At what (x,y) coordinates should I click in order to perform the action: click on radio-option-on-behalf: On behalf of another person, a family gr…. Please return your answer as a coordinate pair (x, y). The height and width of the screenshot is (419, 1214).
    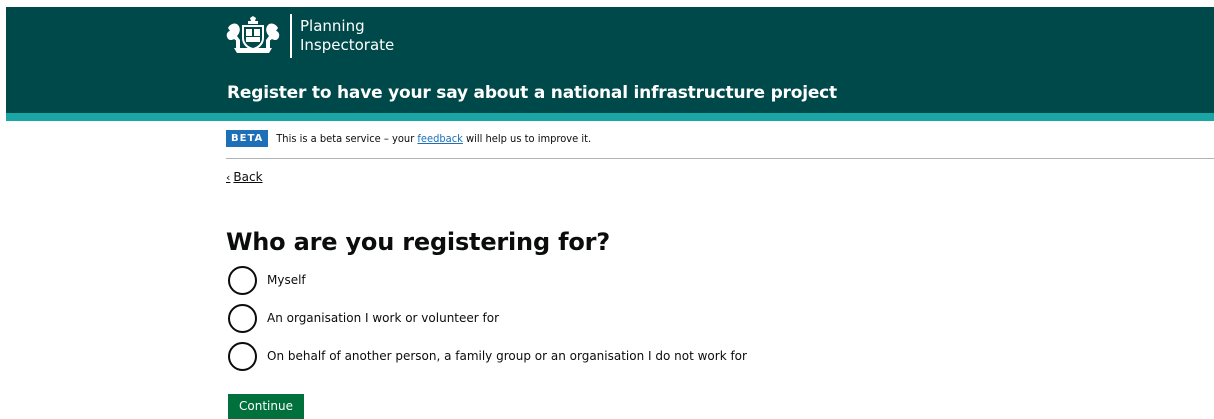
    Looking at the image, I should click on (487, 356).